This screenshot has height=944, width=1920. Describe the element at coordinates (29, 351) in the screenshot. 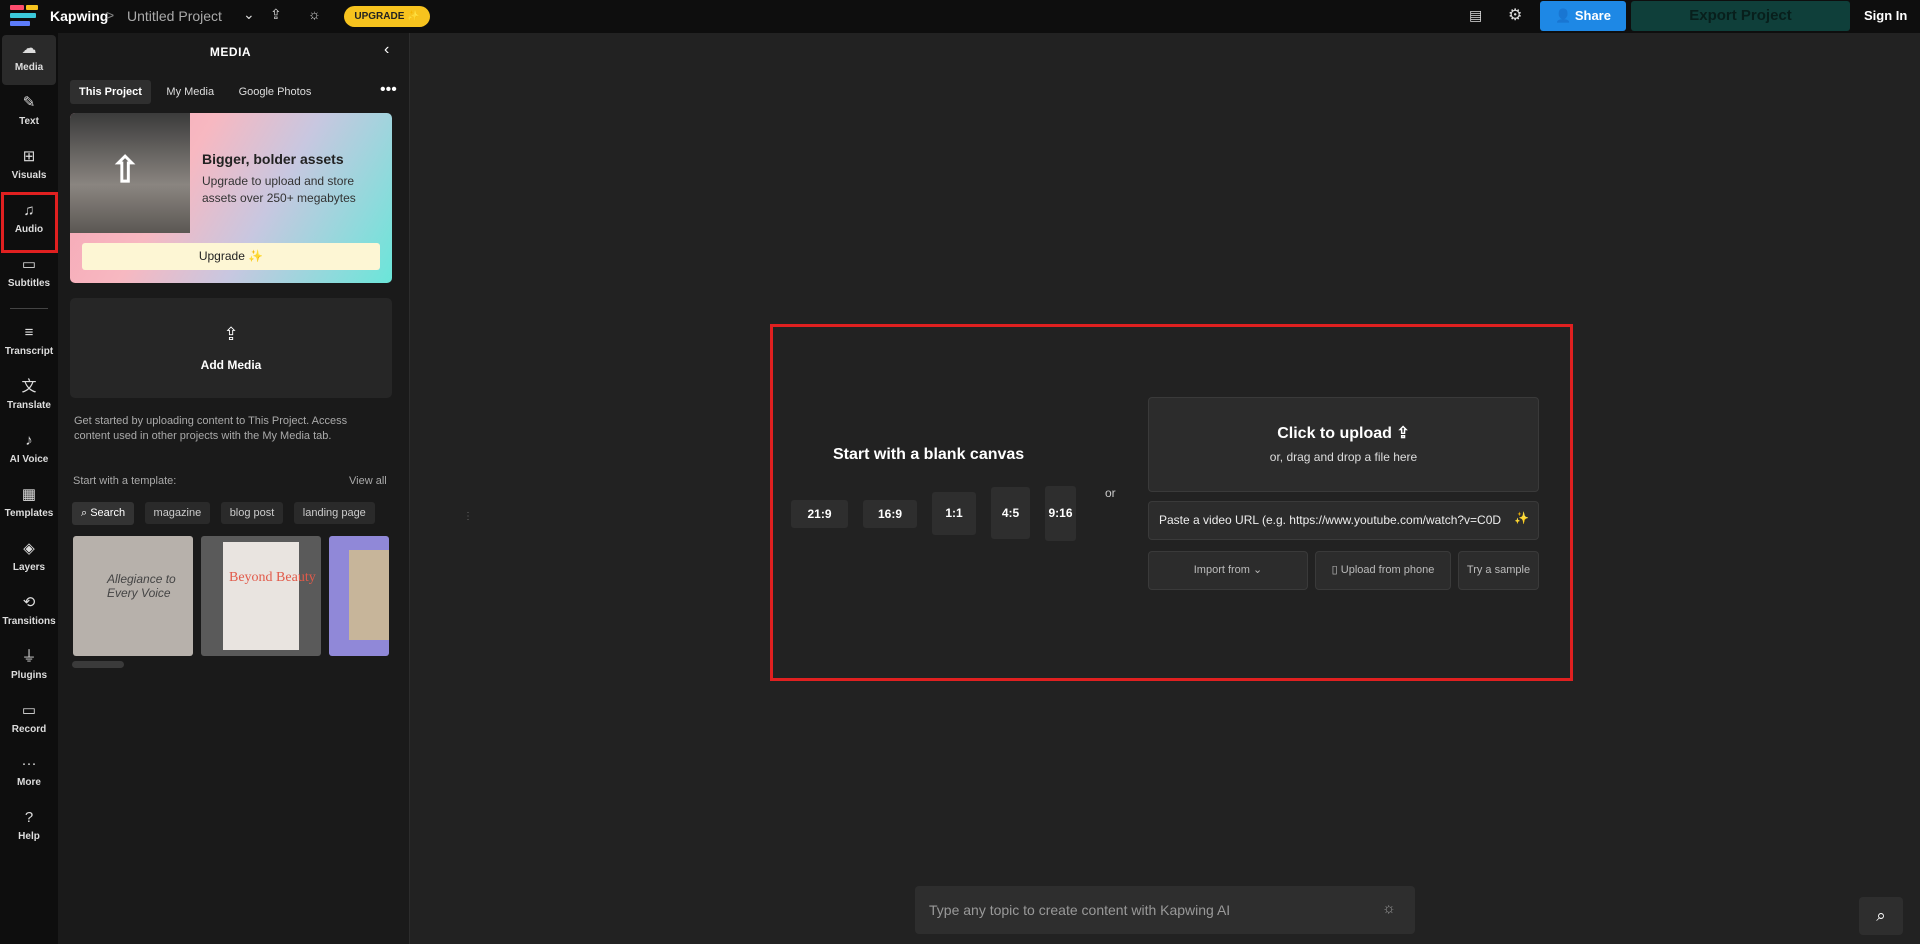

I see `rail-item-label: Transcript` at that location.